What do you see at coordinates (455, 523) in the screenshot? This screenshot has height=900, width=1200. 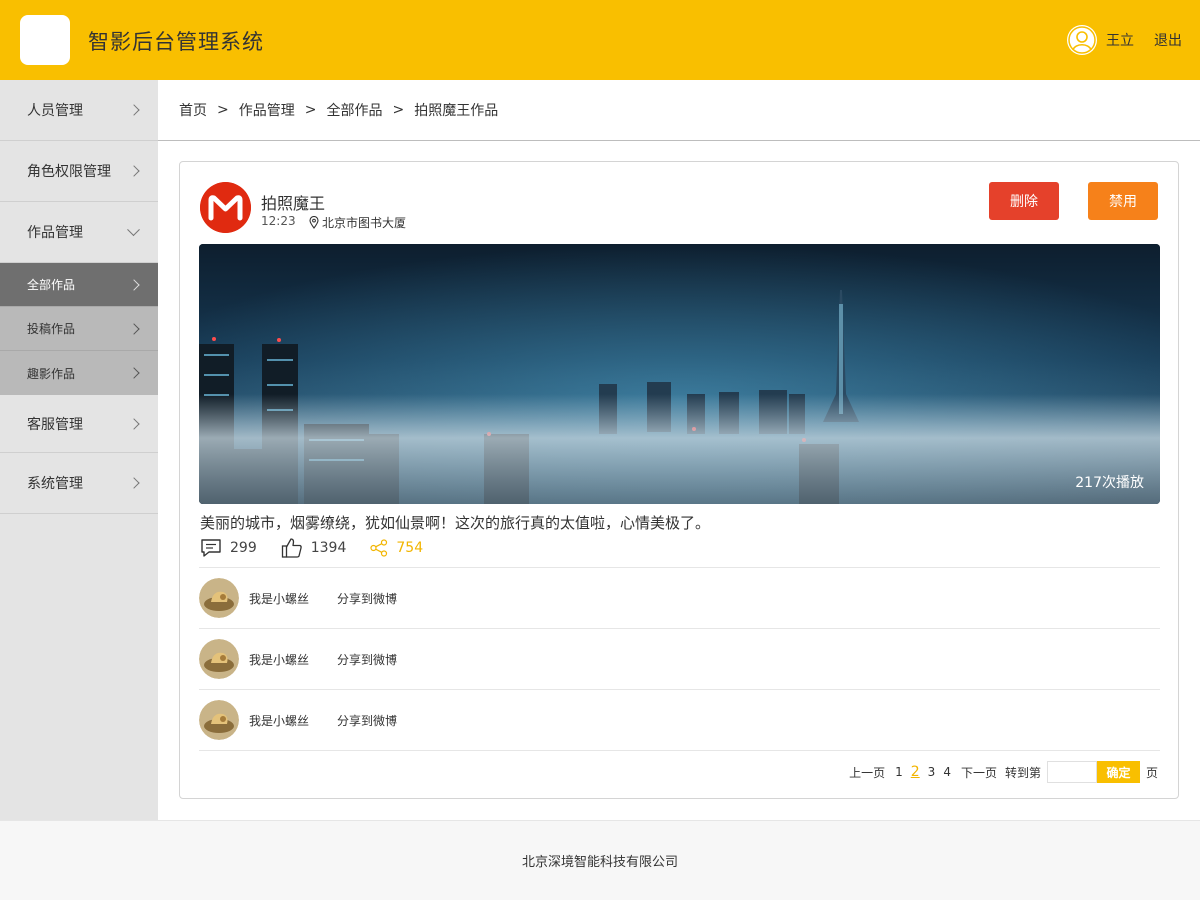 I see `post-caption: 美丽的城市，烟雾缭绕，犹如仙景啊！这次的旅行真的太值啦，心情美极了。` at bounding box center [455, 523].